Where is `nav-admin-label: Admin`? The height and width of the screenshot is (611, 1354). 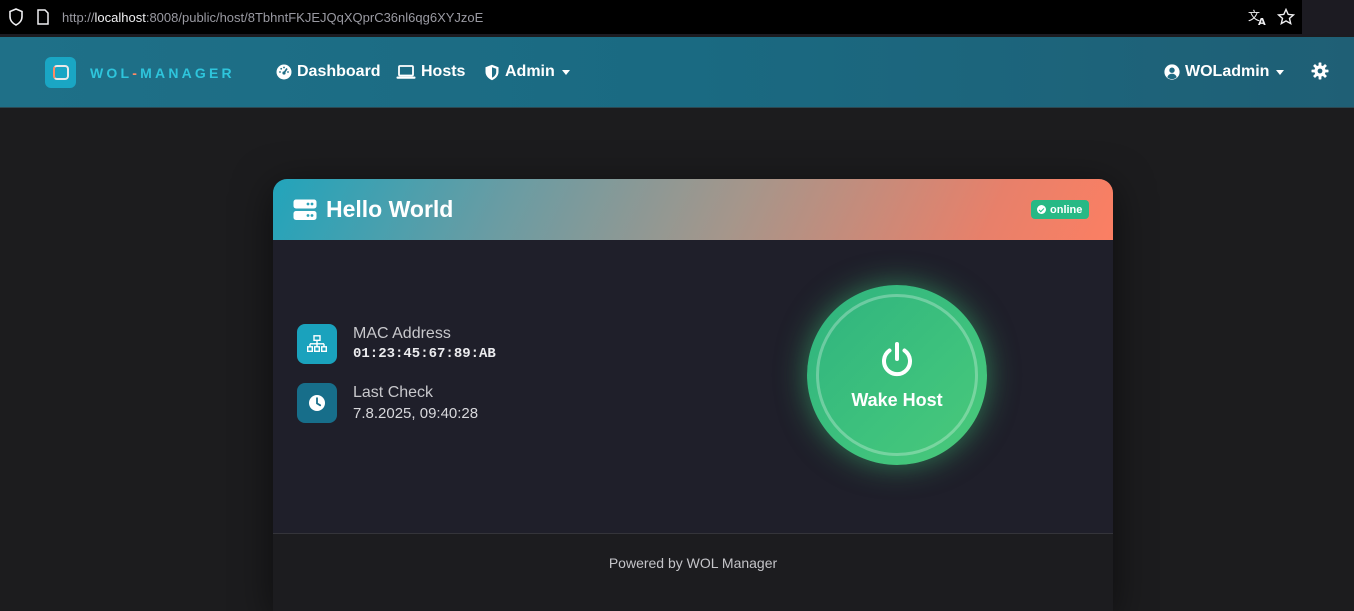 nav-admin-label: Admin is located at coordinates (530, 71).